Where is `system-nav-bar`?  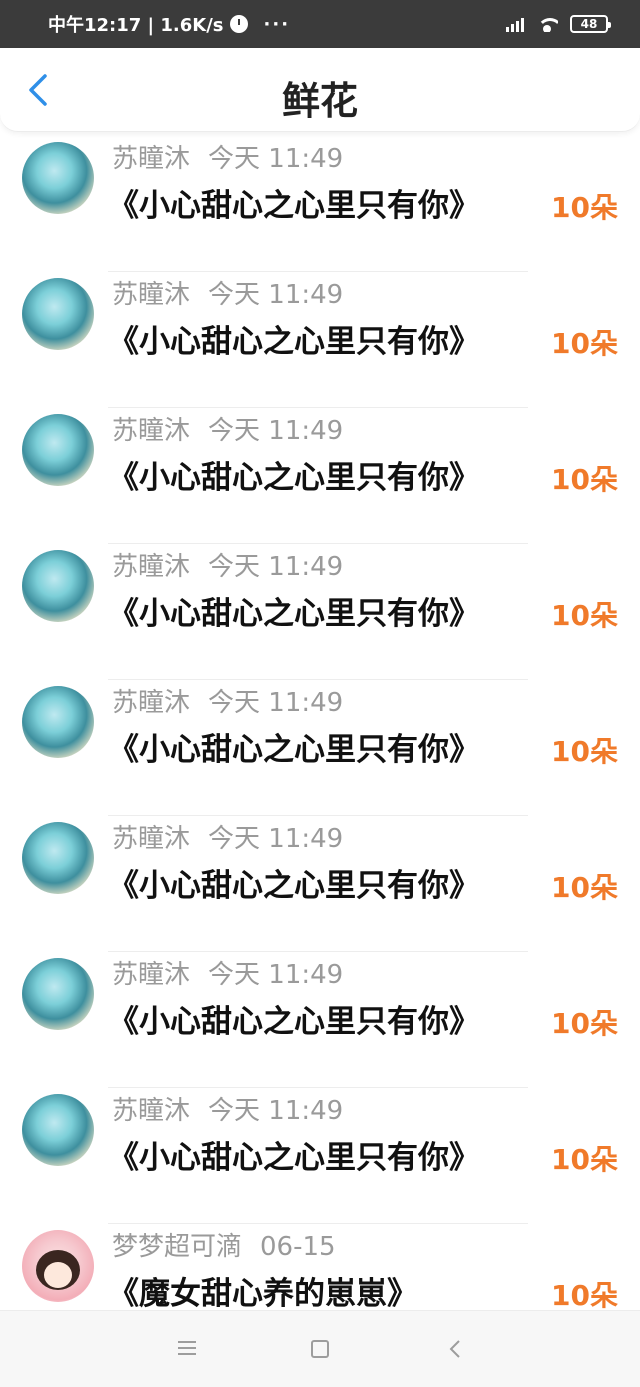
system-nav-bar is located at coordinates (320, 1348).